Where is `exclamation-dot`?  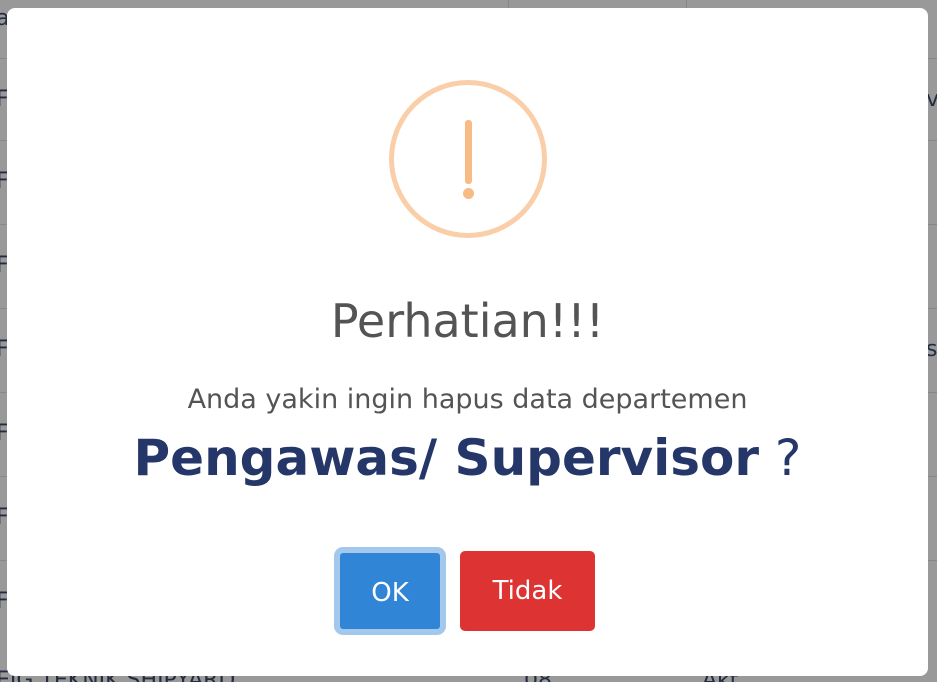
exclamation-dot is located at coordinates (468, 193).